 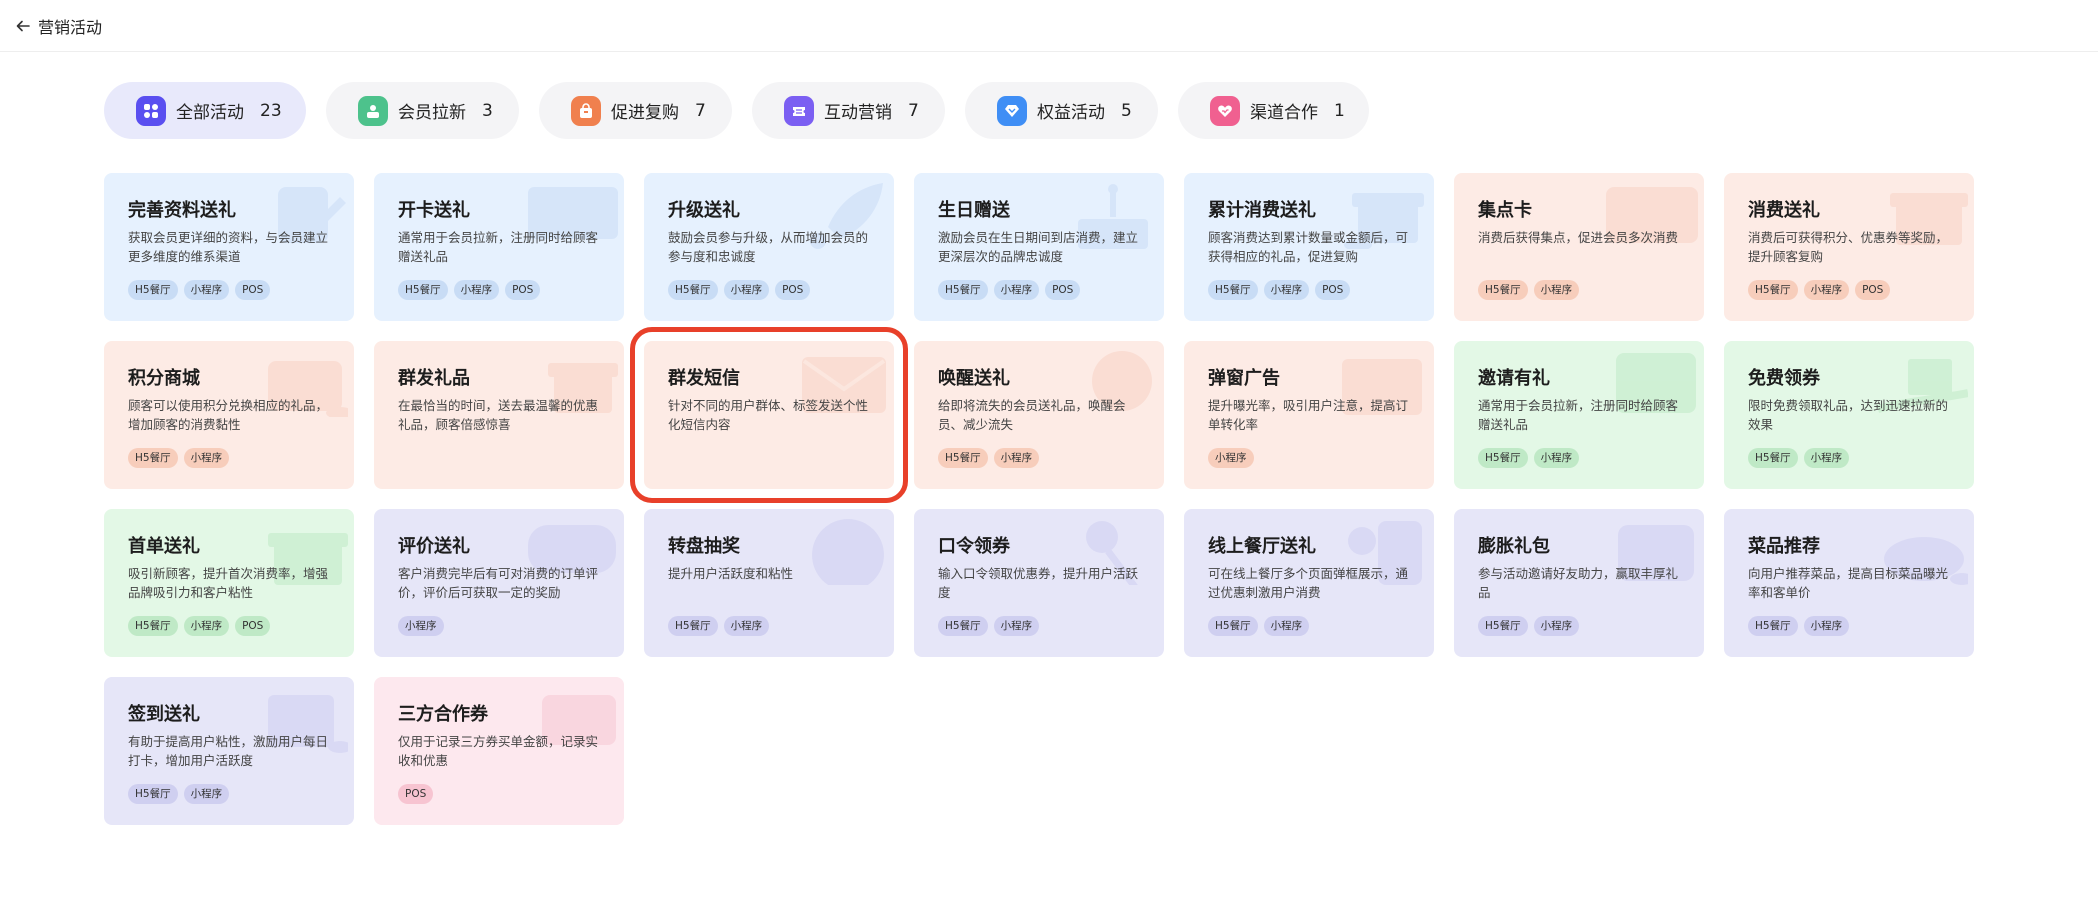 I want to click on ticket-icon, so click(x=799, y=110).